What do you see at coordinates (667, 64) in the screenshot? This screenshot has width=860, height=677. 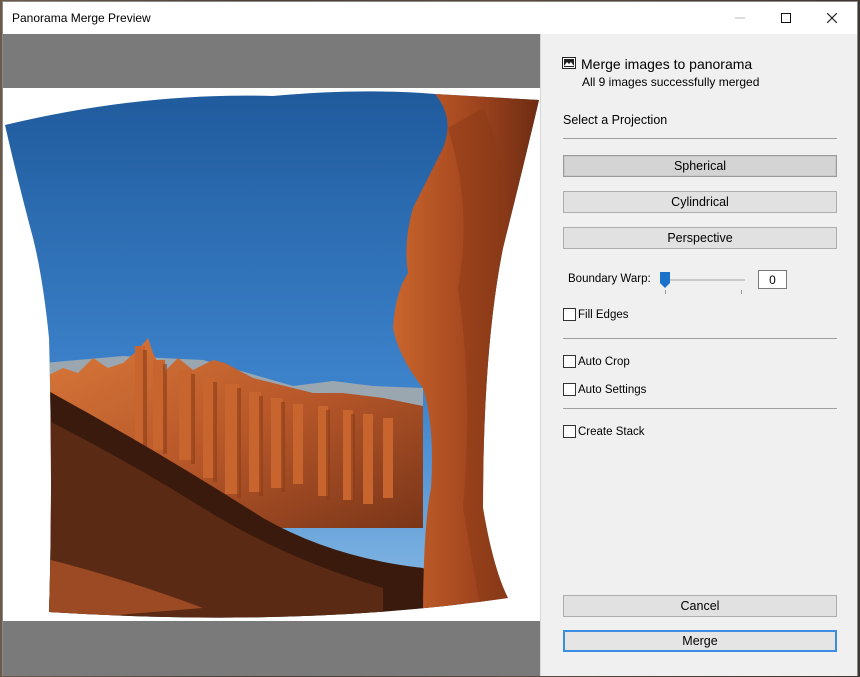 I see `panel-title: Merge images to panorama` at bounding box center [667, 64].